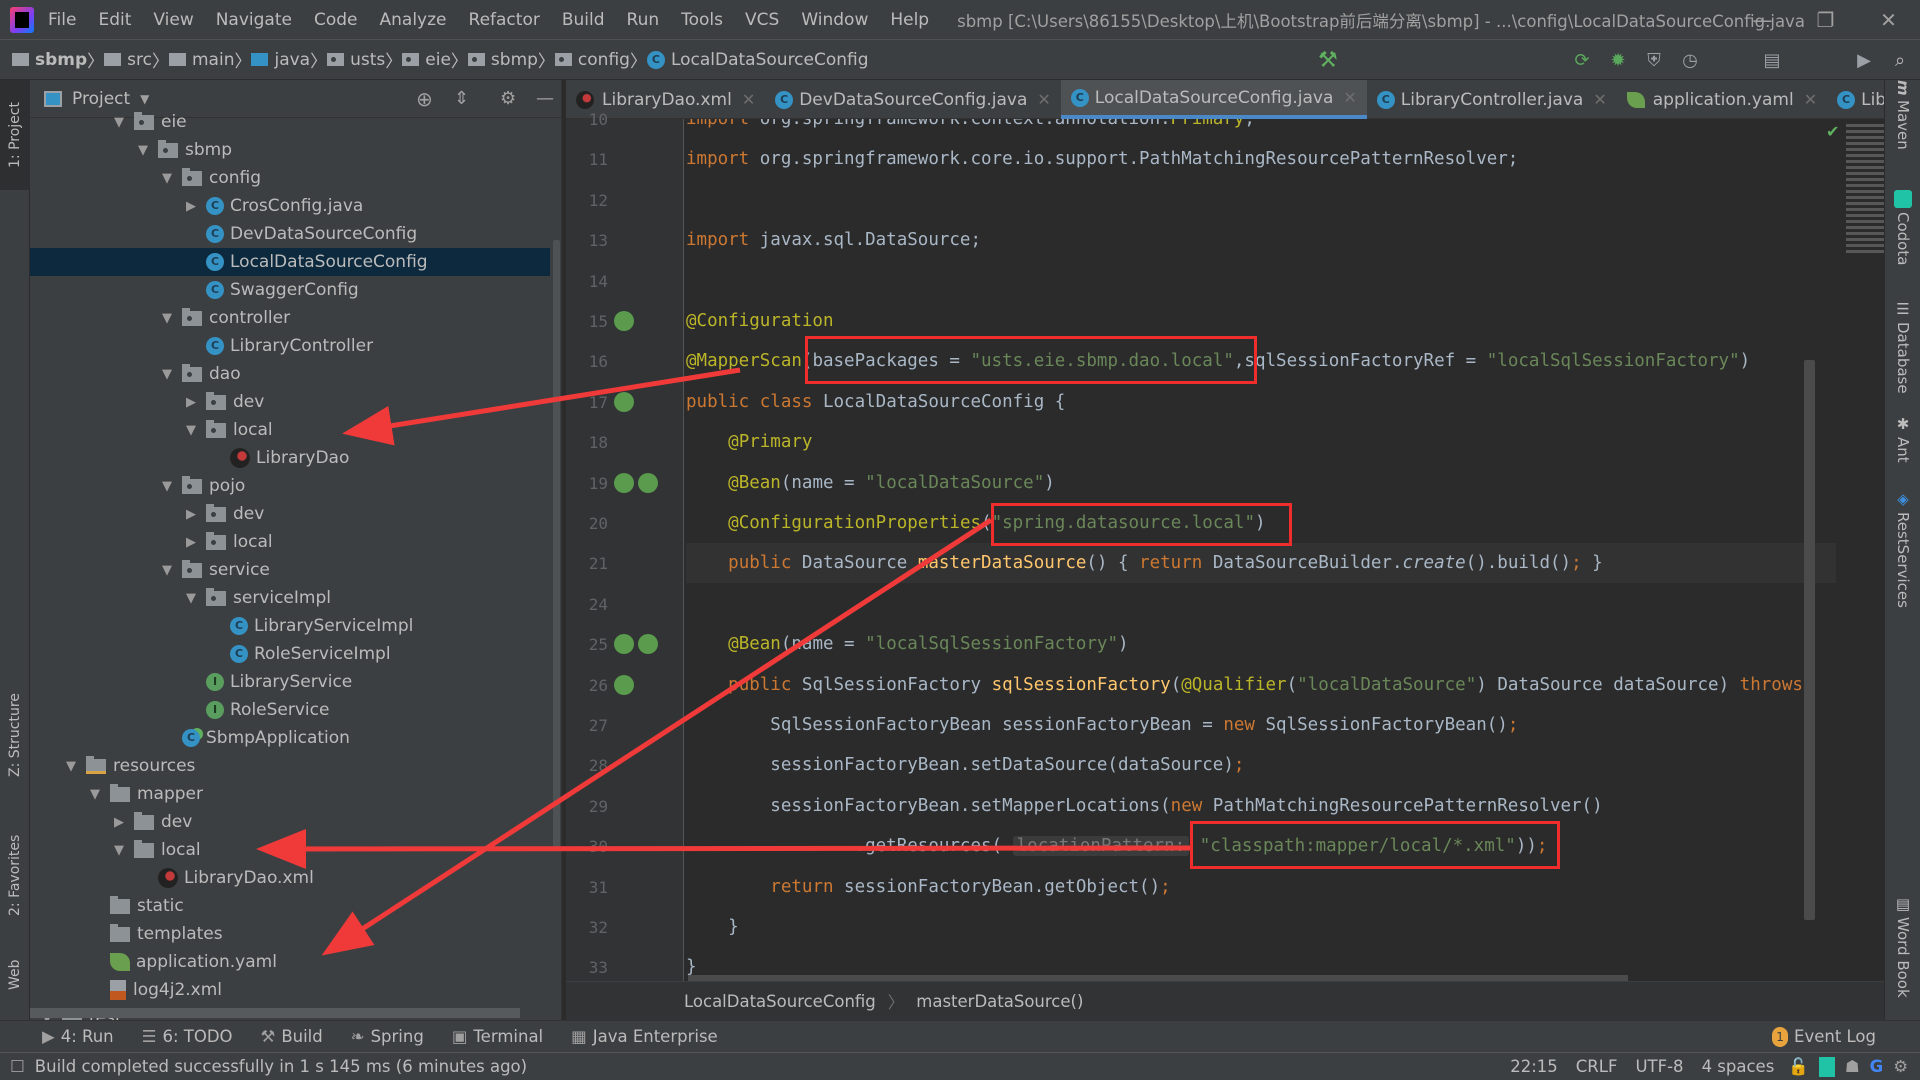  What do you see at coordinates (502, 60) in the screenshot?
I see `breadcrumb-sbmp-pkg: sbmp` at bounding box center [502, 60].